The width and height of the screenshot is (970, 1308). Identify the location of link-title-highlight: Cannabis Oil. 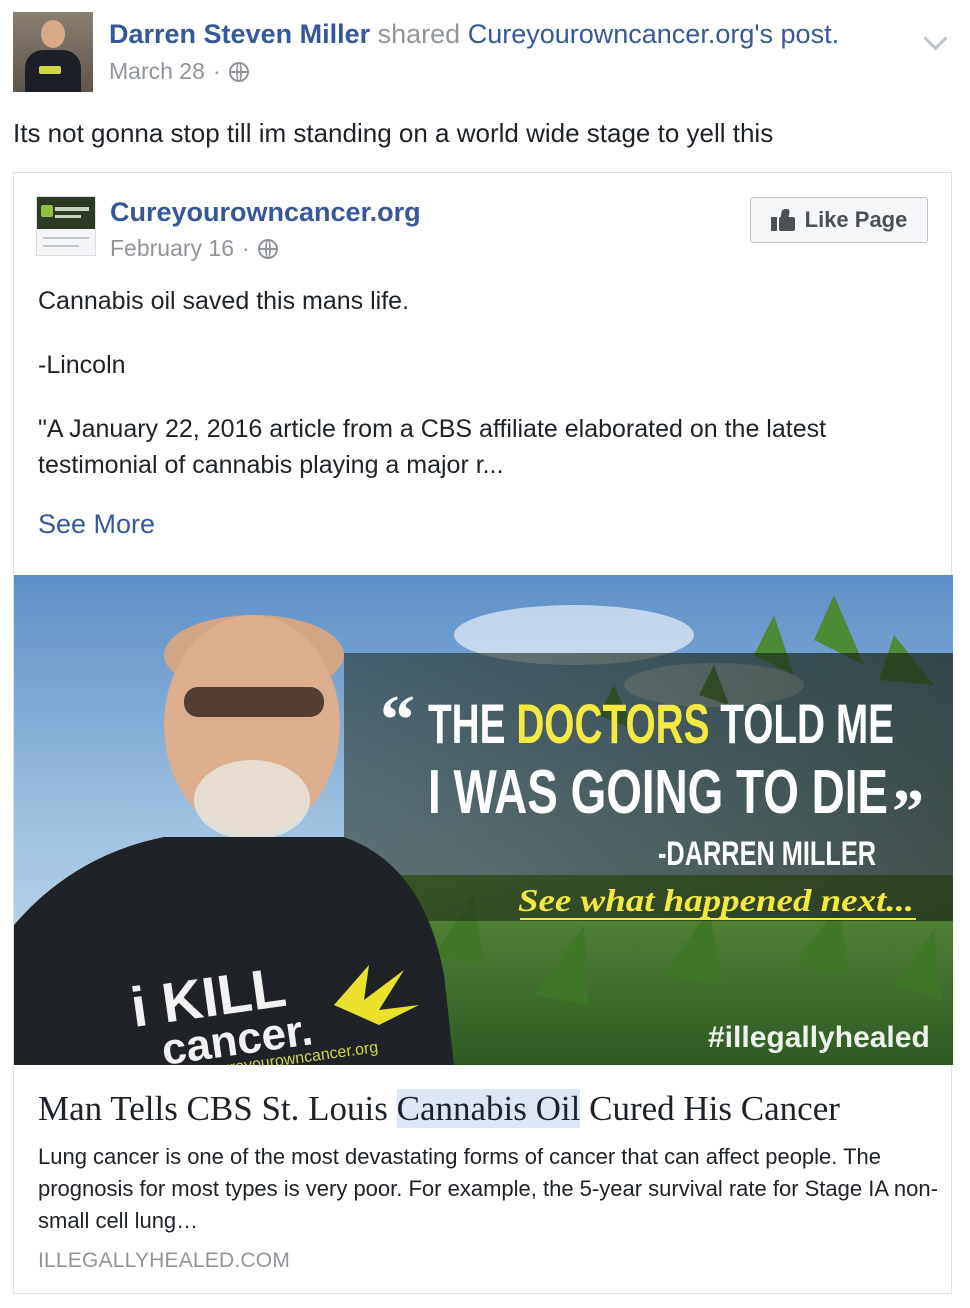
(488, 1108).